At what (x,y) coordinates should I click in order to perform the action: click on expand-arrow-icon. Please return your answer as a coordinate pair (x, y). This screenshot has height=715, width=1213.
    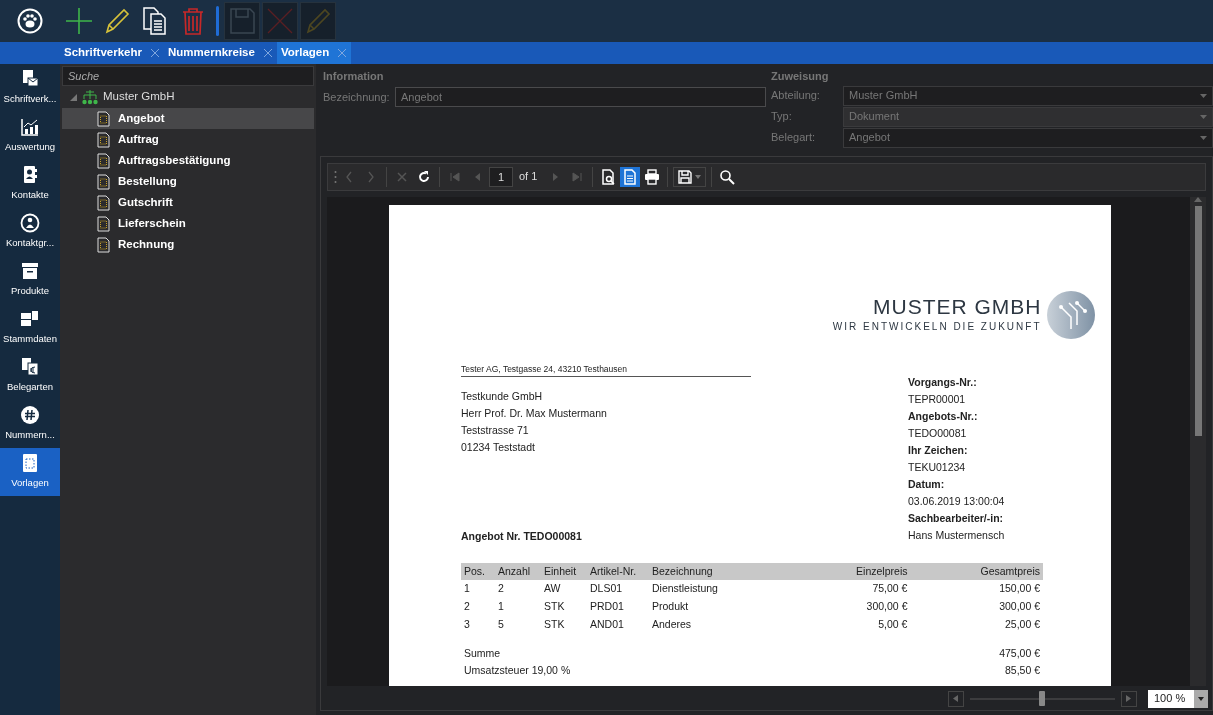
    Looking at the image, I should click on (73, 97).